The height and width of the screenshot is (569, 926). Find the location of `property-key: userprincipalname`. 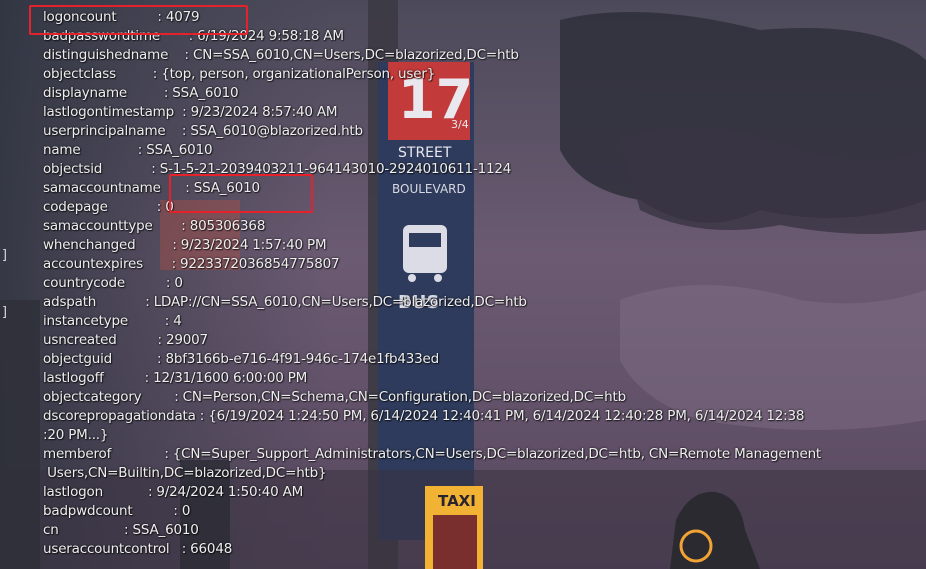

property-key: userprincipalname is located at coordinates (104, 131).